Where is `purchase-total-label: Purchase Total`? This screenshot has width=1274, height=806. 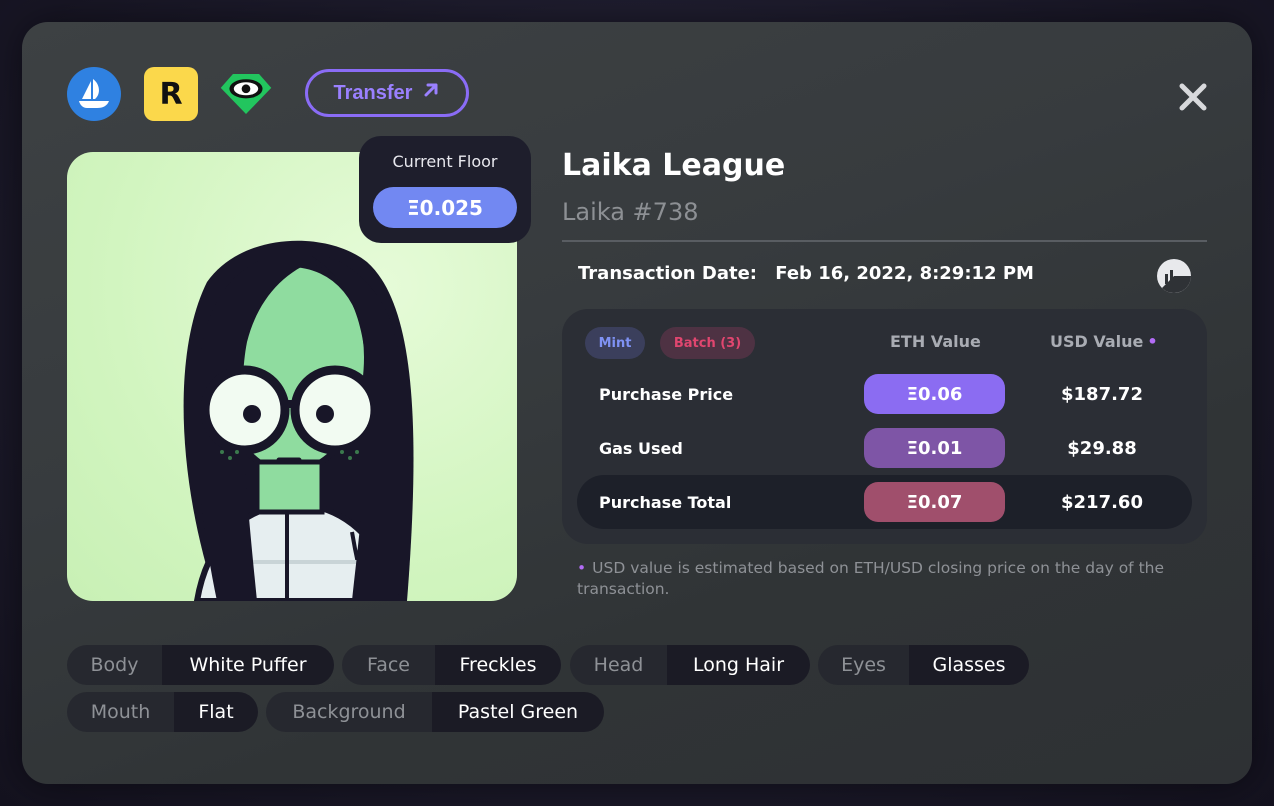 purchase-total-label: Purchase Total is located at coordinates (665, 502).